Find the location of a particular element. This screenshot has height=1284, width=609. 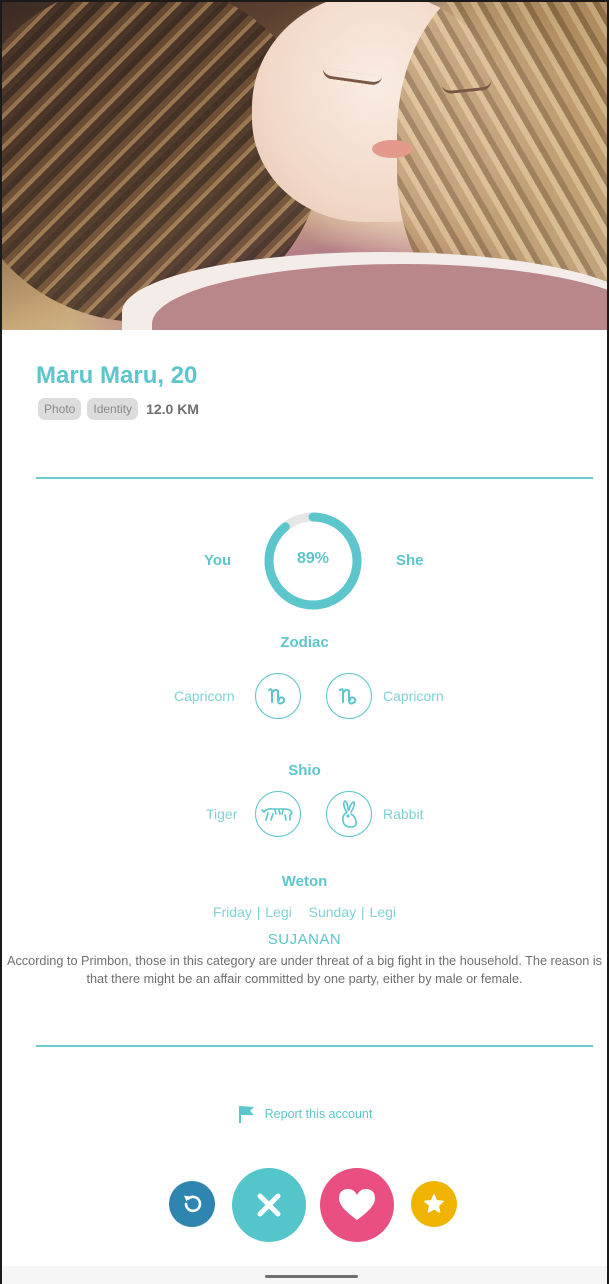

photo-lips is located at coordinates (392, 149).